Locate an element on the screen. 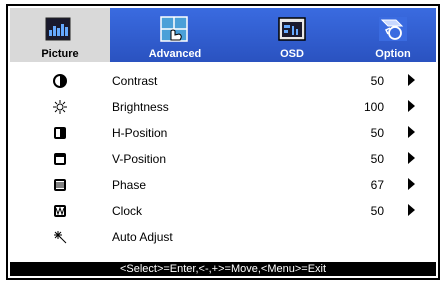 The image size is (445, 284). list-item-brightness: Brightness 100 is located at coordinates (223, 107).